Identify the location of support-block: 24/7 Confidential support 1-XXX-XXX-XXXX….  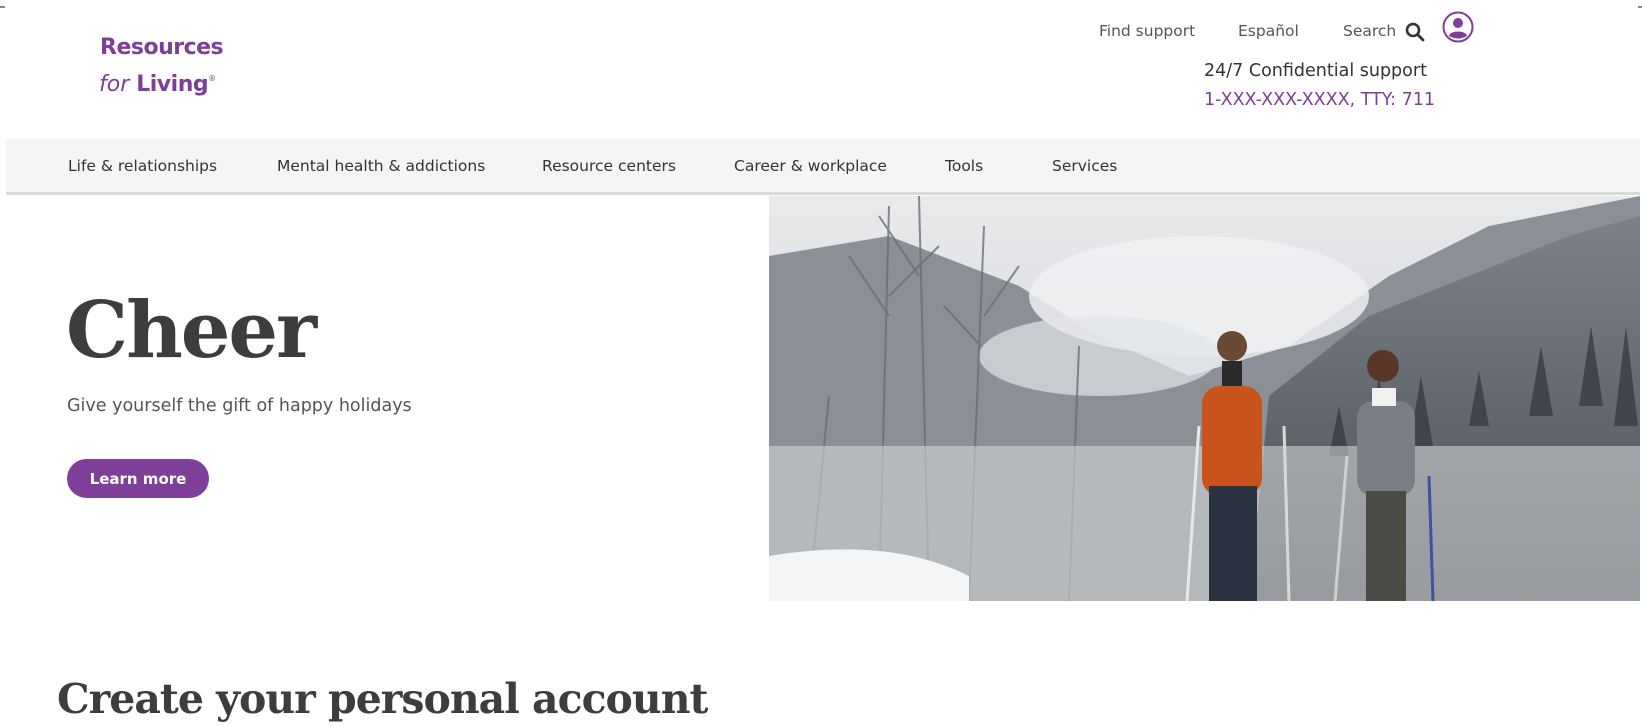
(1319, 85).